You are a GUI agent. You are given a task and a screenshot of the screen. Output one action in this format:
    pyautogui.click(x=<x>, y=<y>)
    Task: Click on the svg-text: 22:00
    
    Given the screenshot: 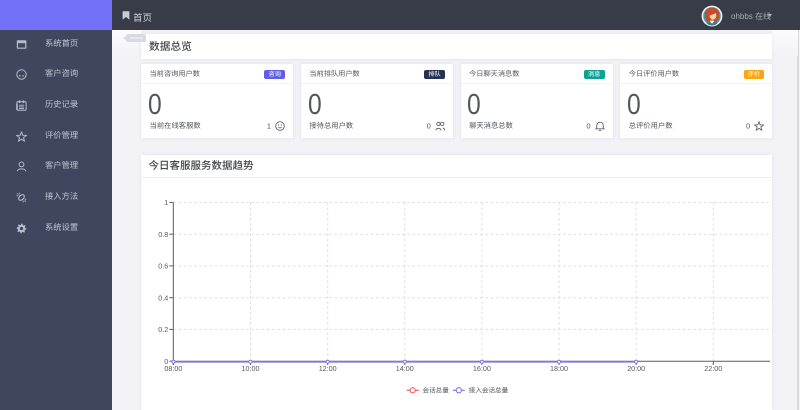 What is the action you would take?
    pyautogui.click(x=713, y=368)
    